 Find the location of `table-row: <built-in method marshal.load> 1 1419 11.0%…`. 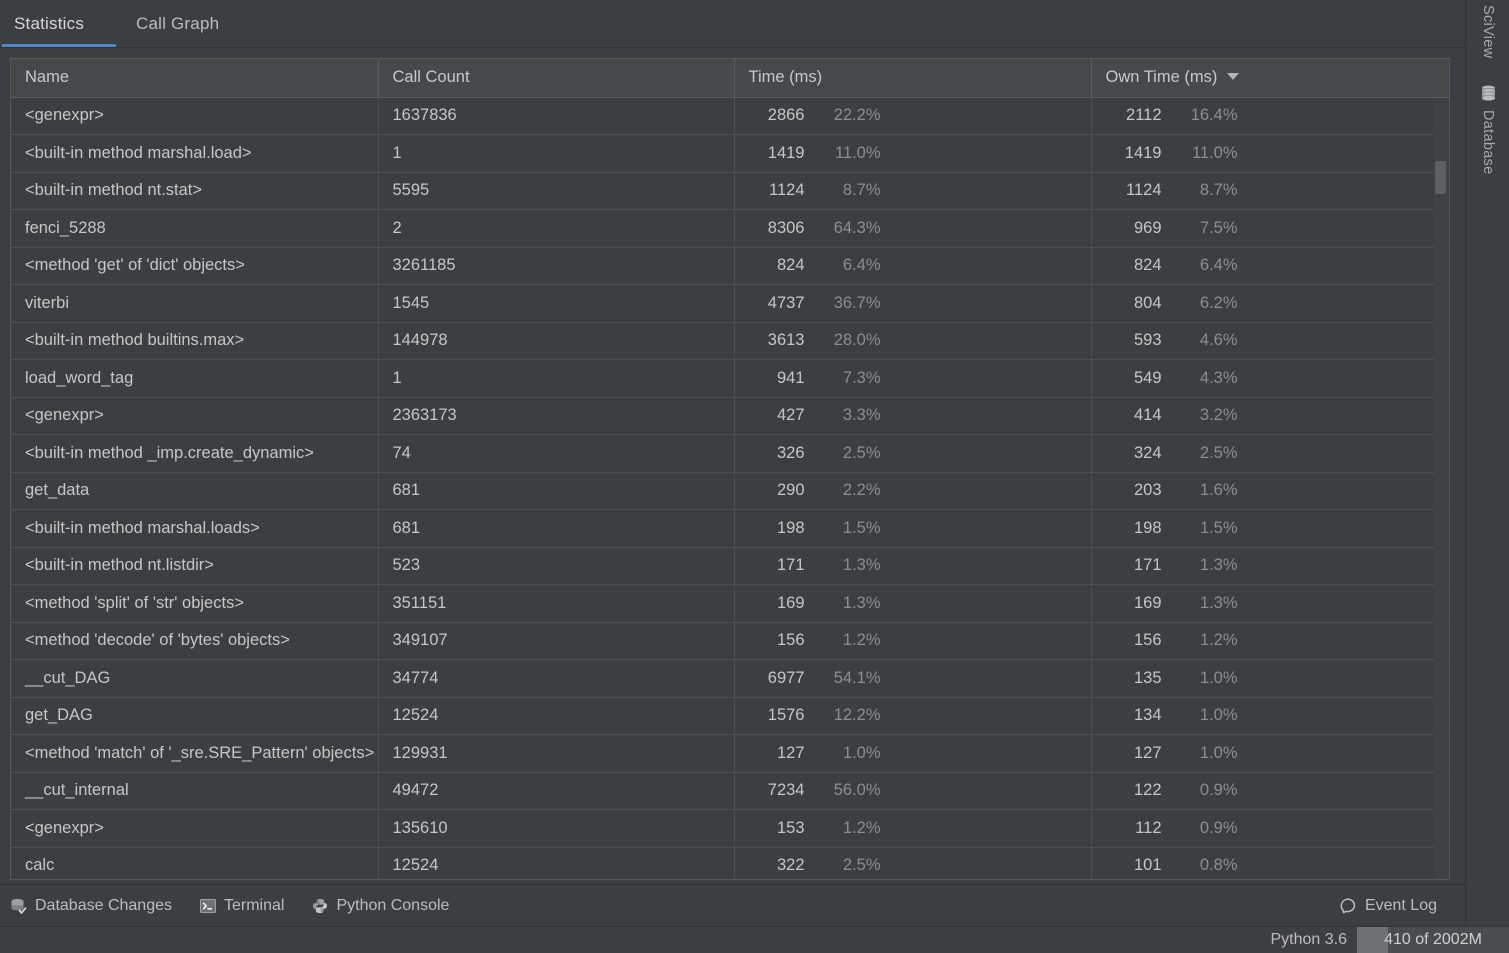

table-row: <built-in method marshal.load> 1 1419 11.0%… is located at coordinates (730, 153).